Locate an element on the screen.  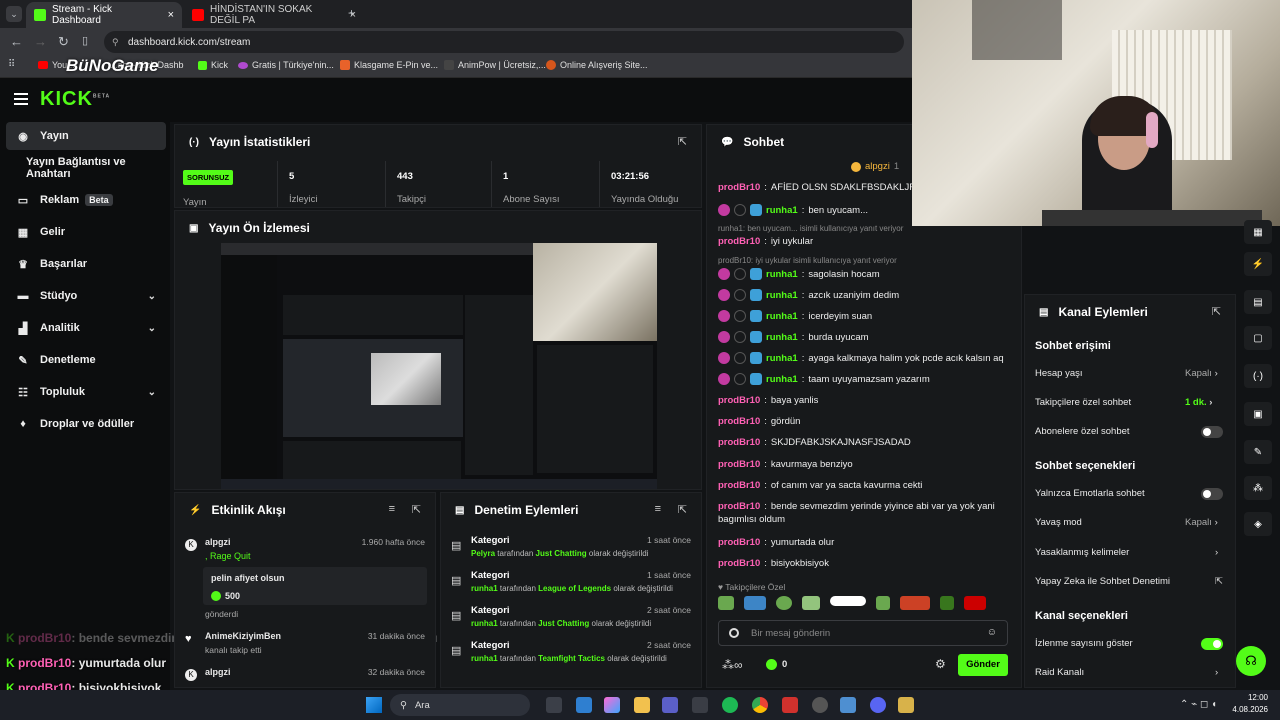
close-tab-icon: × is located at coordinates (171, 15).